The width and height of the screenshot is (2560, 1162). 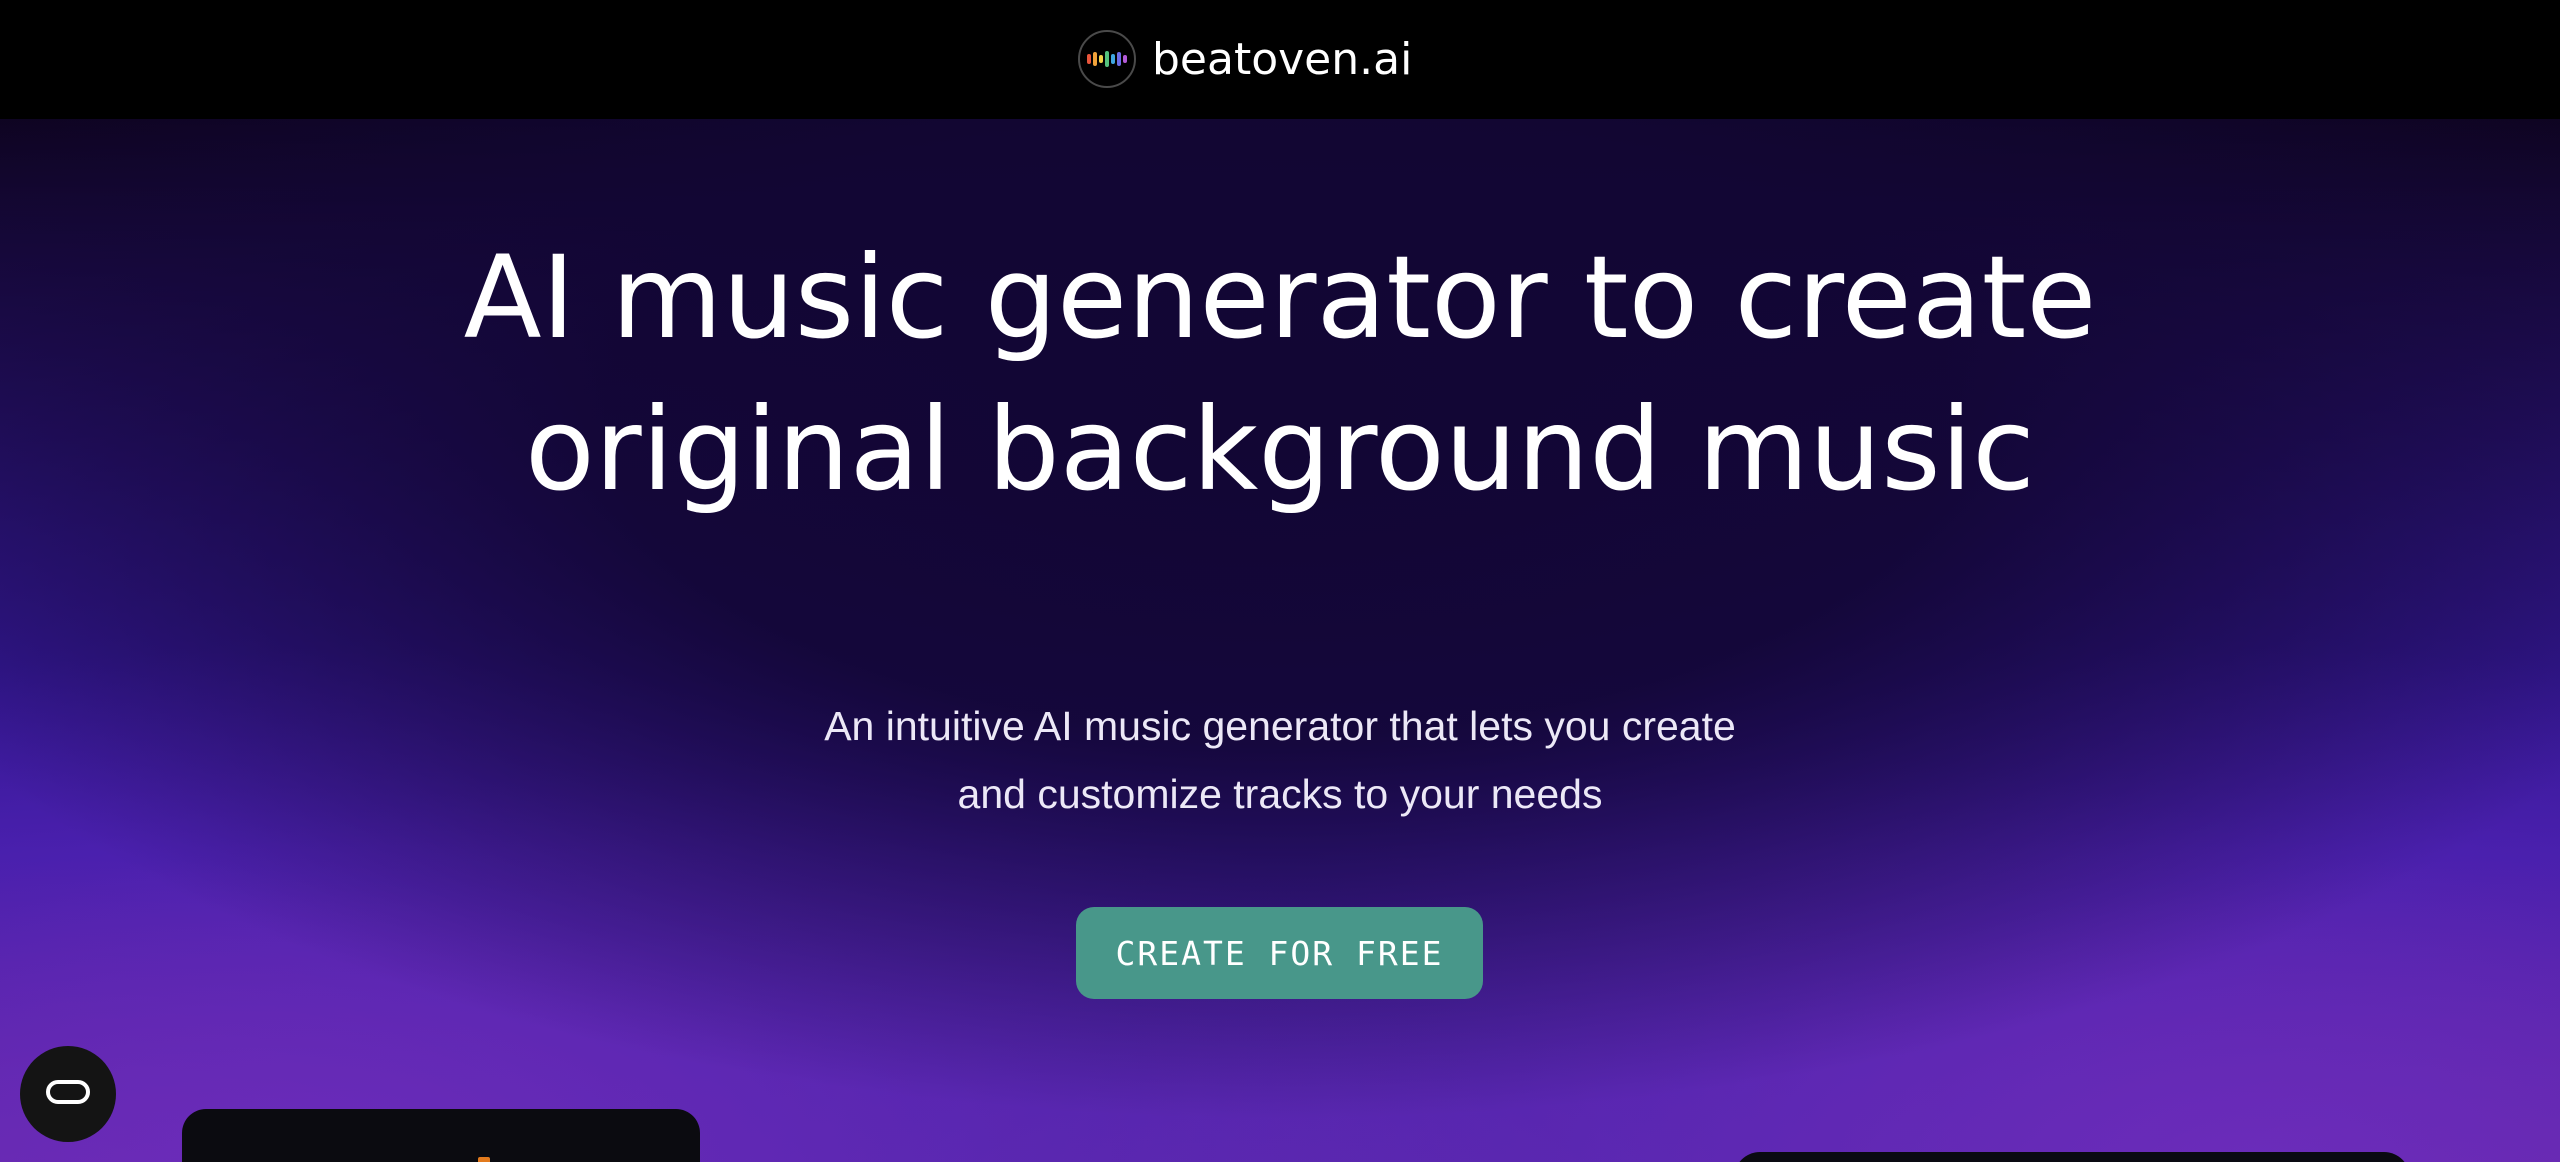 I want to click on brand-logo-link: beatoven.ai, so click(x=1245, y=59).